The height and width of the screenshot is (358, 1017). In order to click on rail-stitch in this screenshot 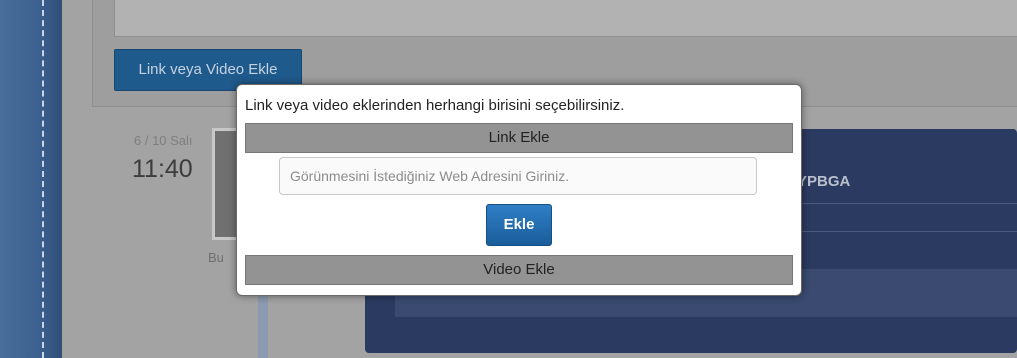, I will do `click(43, 179)`.